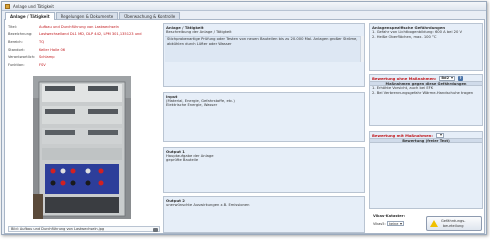  I want to click on equipment-photo, so click(82, 147).